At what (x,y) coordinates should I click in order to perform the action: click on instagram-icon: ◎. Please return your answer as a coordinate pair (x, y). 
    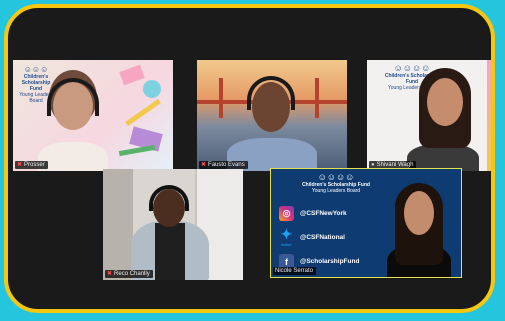
    Looking at the image, I should click on (286, 213).